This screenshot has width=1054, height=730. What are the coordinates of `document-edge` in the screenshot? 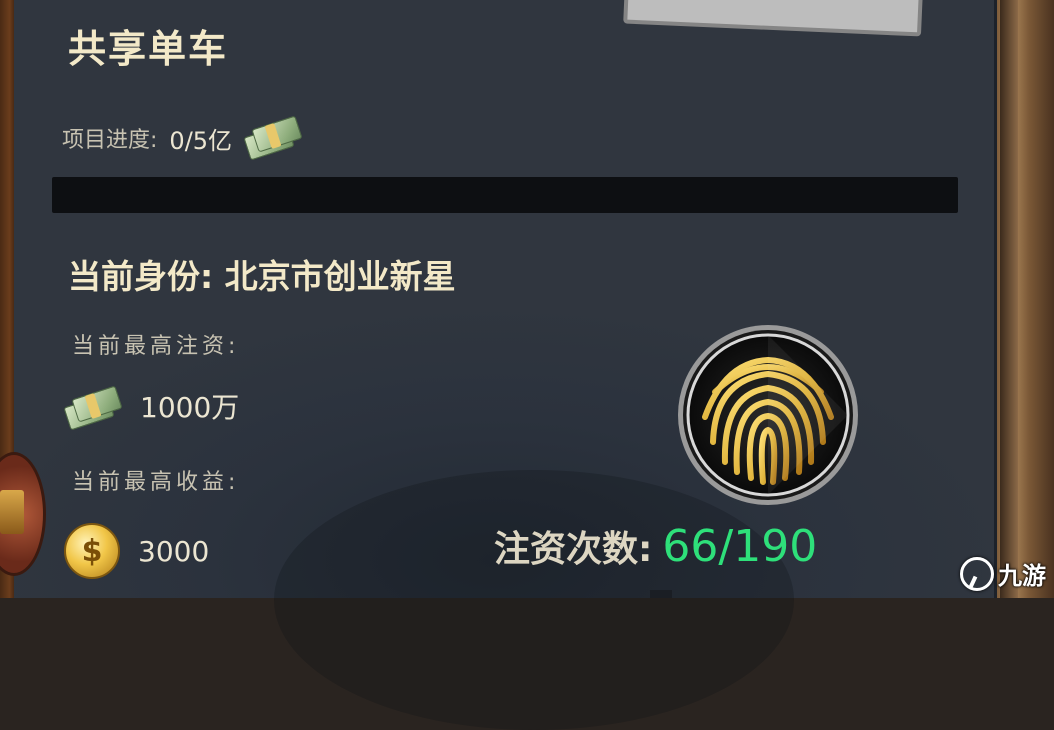 It's located at (773, 18).